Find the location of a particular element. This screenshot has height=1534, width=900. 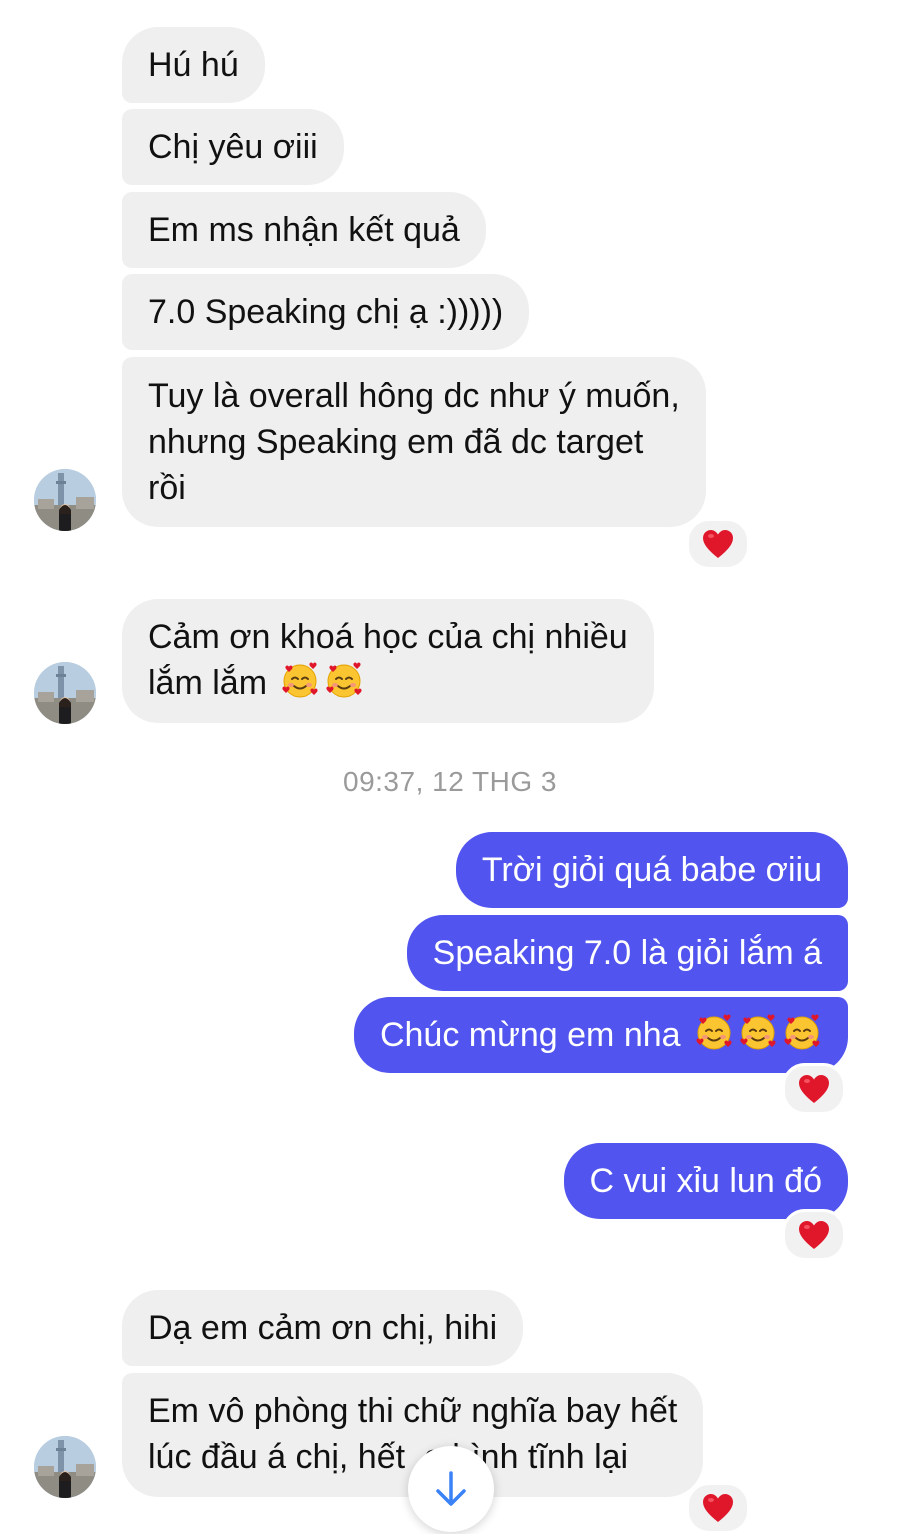

scroll-to-bottom-button is located at coordinates (451, 1489).